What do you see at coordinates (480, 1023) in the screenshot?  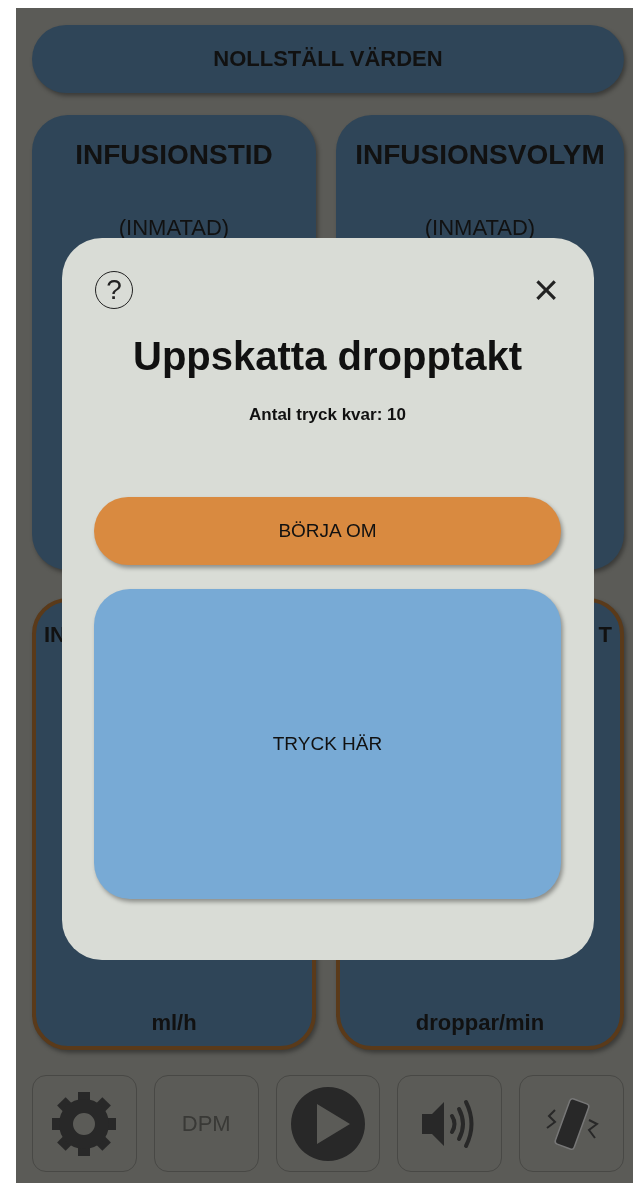 I see `unit-label: droppar/min` at bounding box center [480, 1023].